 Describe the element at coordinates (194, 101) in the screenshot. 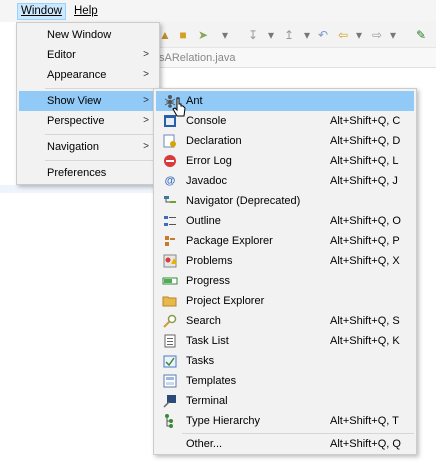

I see `view-item-label: Ant` at that location.